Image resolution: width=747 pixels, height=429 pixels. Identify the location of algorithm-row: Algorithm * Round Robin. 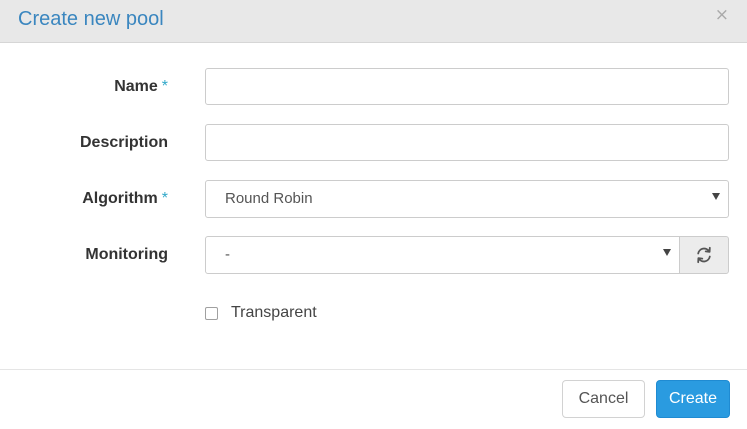
(373, 199).